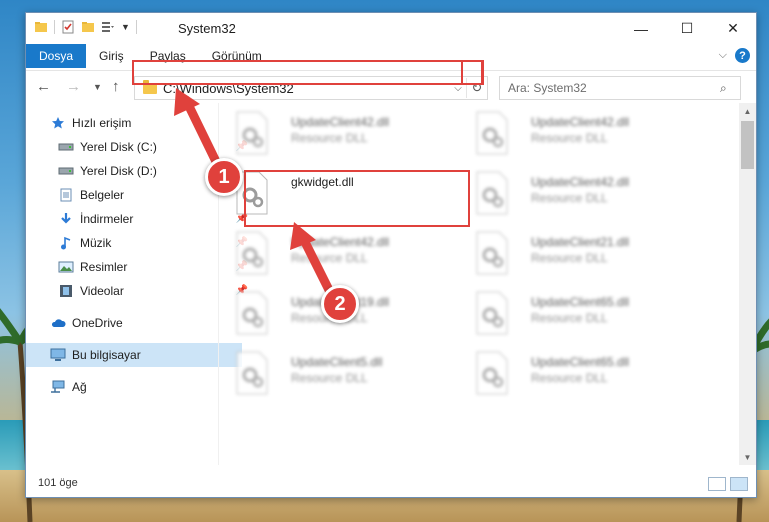  I want to click on search-input: Ara: System32, so click(610, 88).